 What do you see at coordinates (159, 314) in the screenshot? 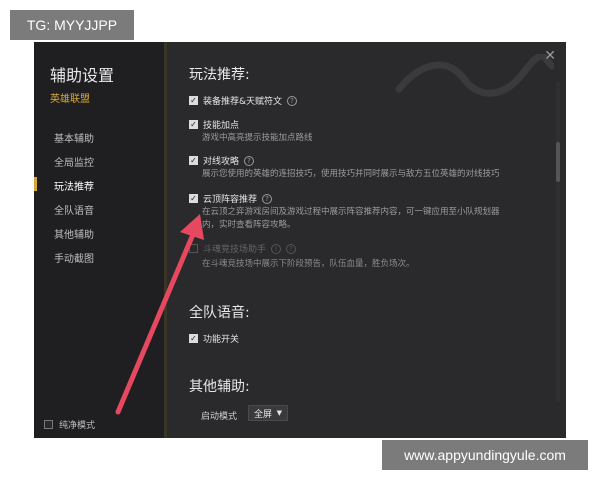
I see `annotation-arrow` at bounding box center [159, 314].